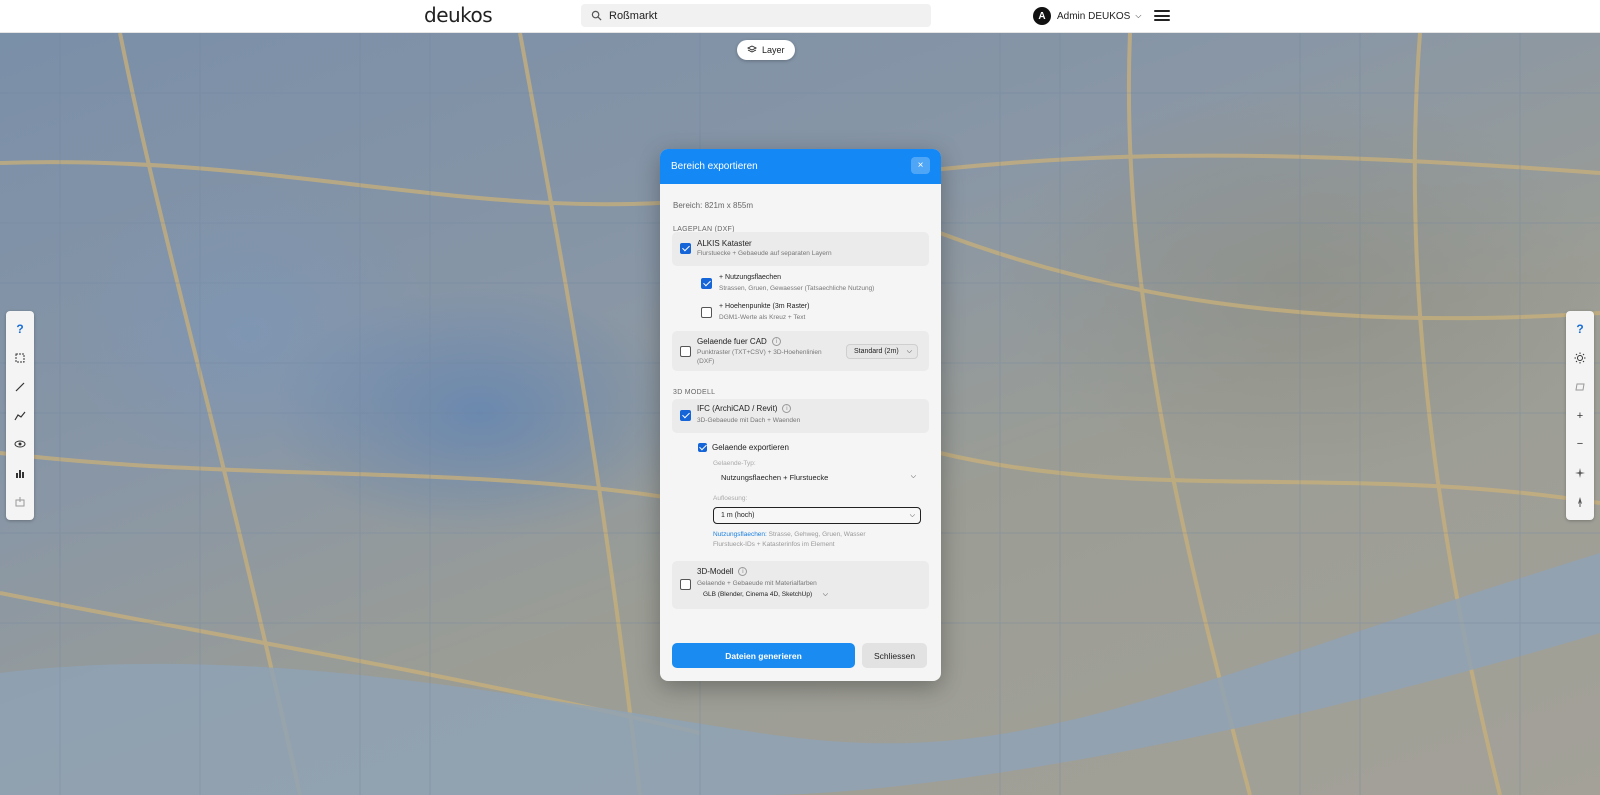 The width and height of the screenshot is (1600, 795). What do you see at coordinates (1580, 358) in the screenshot?
I see `sun-icon` at bounding box center [1580, 358].